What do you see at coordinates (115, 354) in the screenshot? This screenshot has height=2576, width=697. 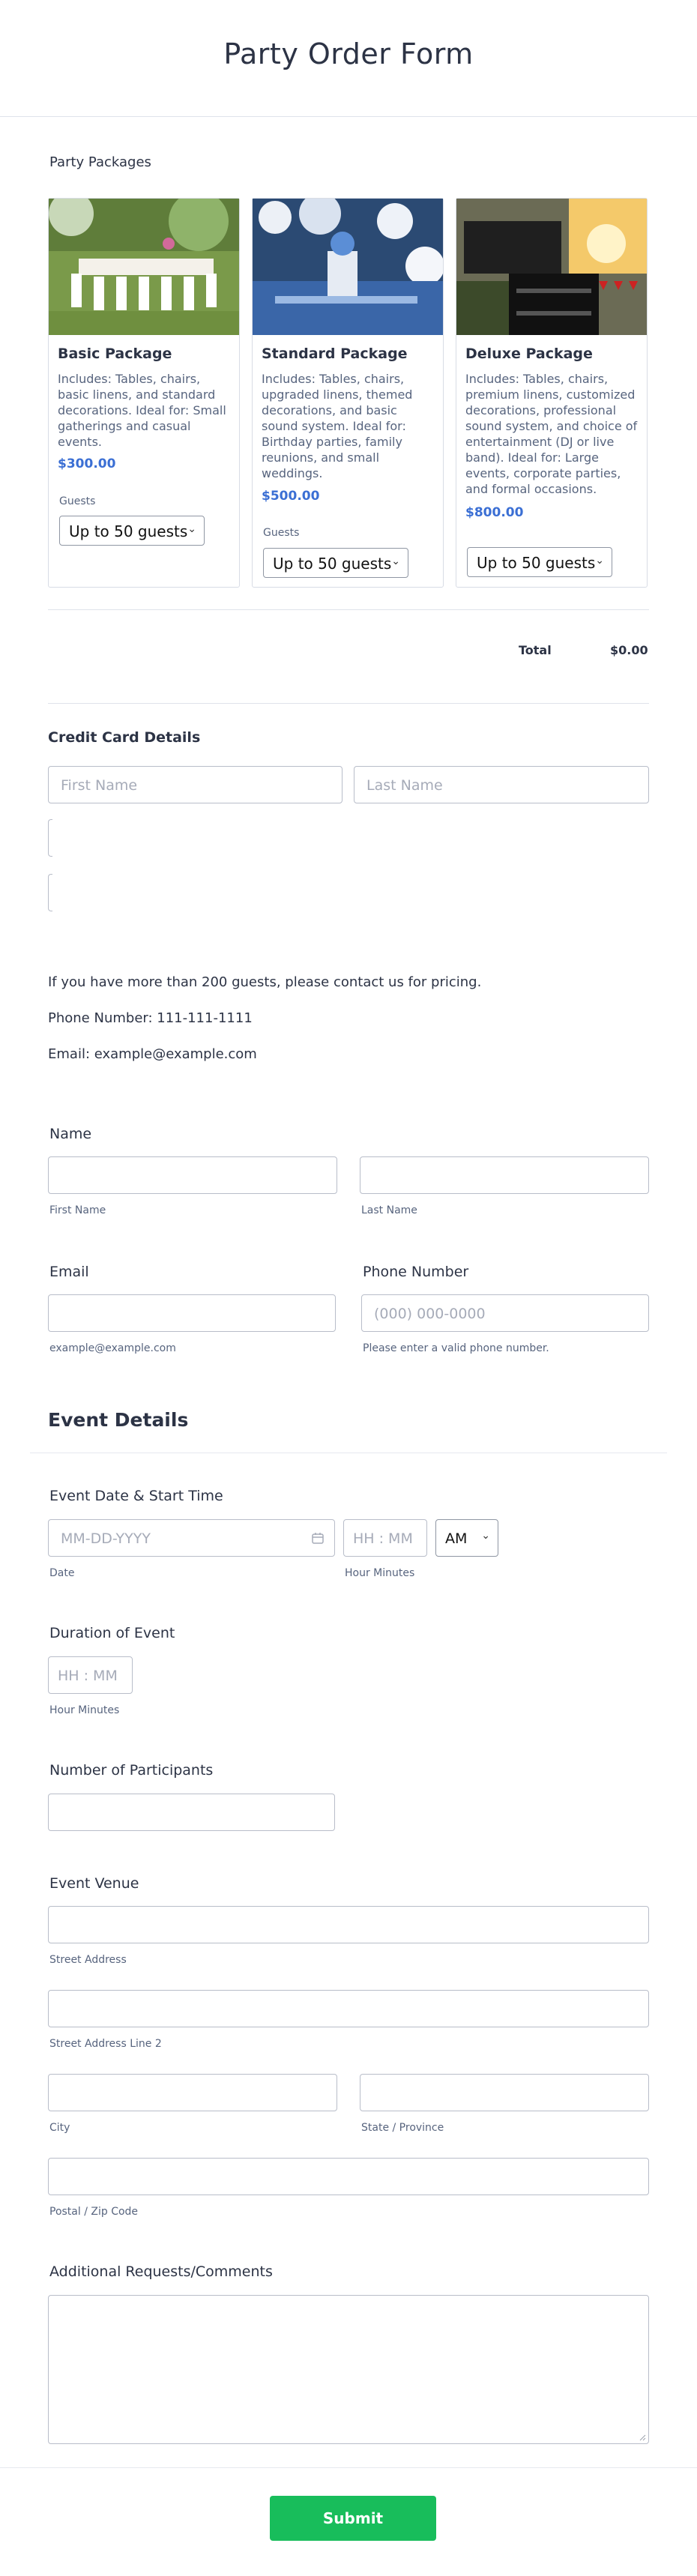 I see `package-name: Basic Package` at bounding box center [115, 354].